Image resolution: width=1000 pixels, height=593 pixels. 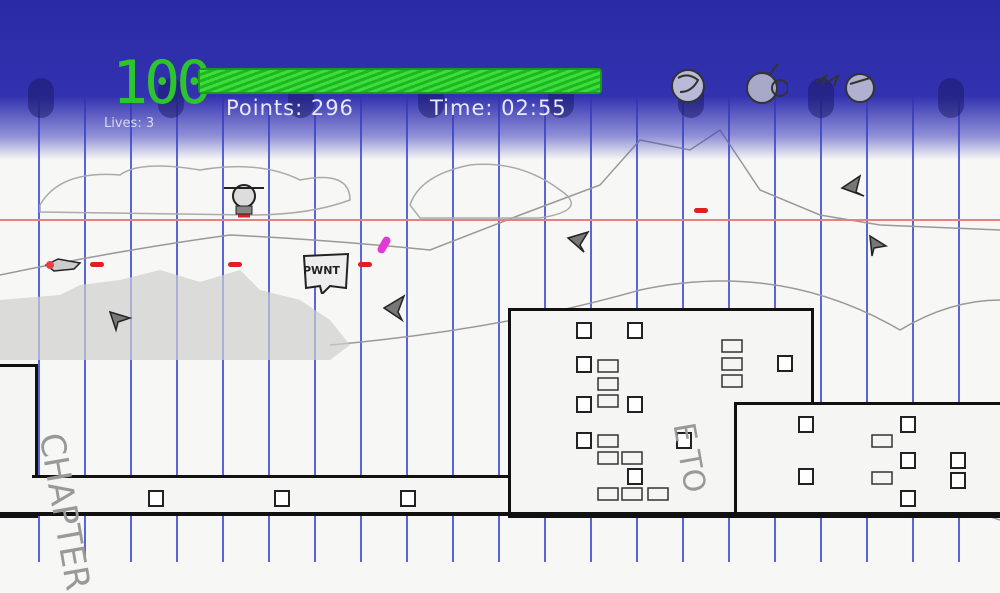 What do you see at coordinates (498, 108) in the screenshot?
I see `time-display: Time: 02:55` at bounding box center [498, 108].